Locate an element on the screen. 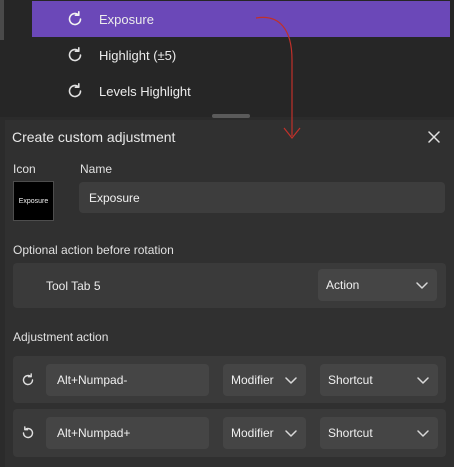 The height and width of the screenshot is (467, 454). optional-action-row: Tool Tab 5 Action is located at coordinates (229, 285).